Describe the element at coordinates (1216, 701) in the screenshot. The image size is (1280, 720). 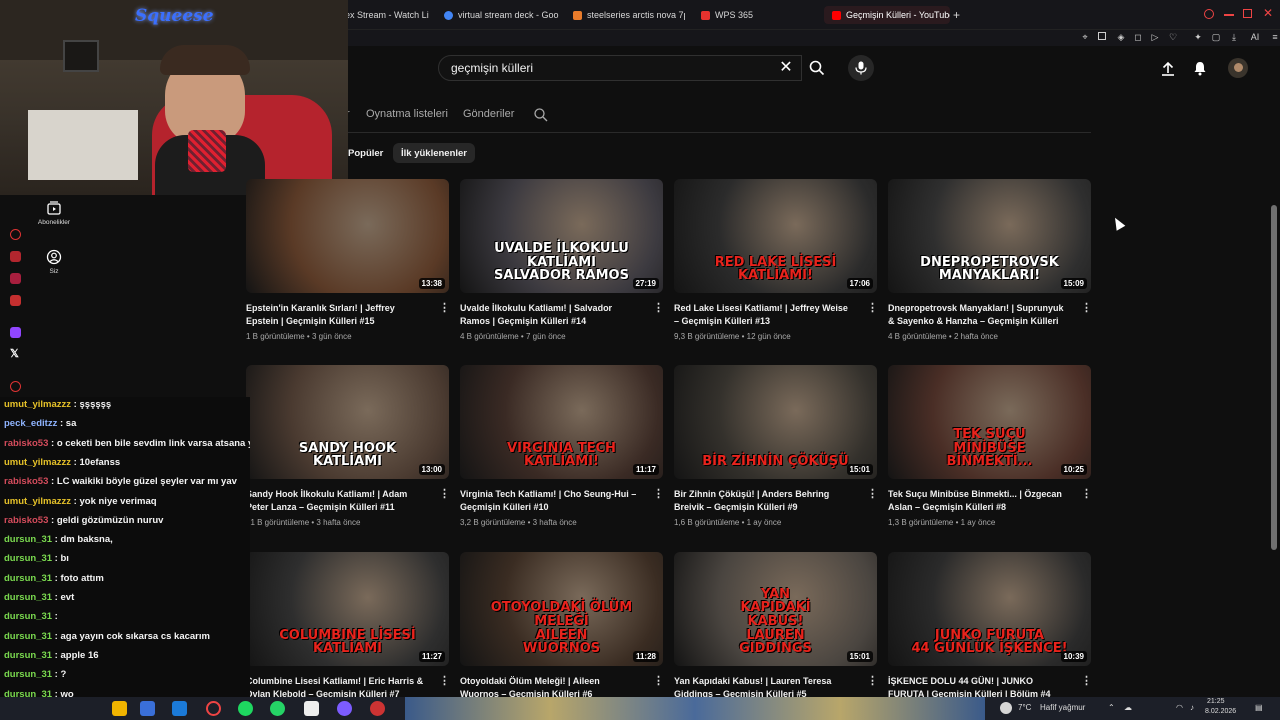
I see `clock-time: 21:25` at that location.